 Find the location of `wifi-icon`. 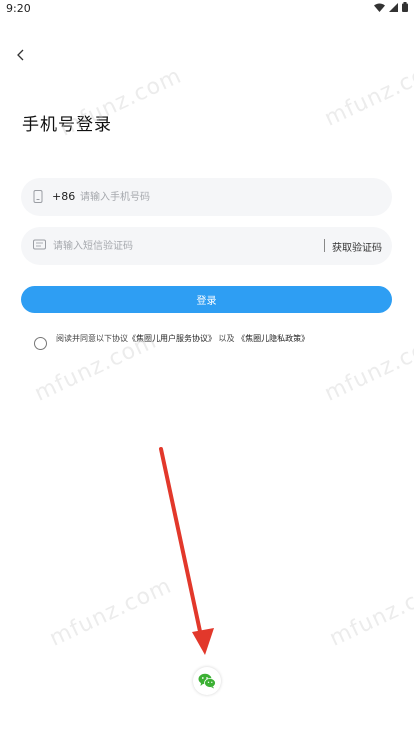

wifi-icon is located at coordinates (379, 7).